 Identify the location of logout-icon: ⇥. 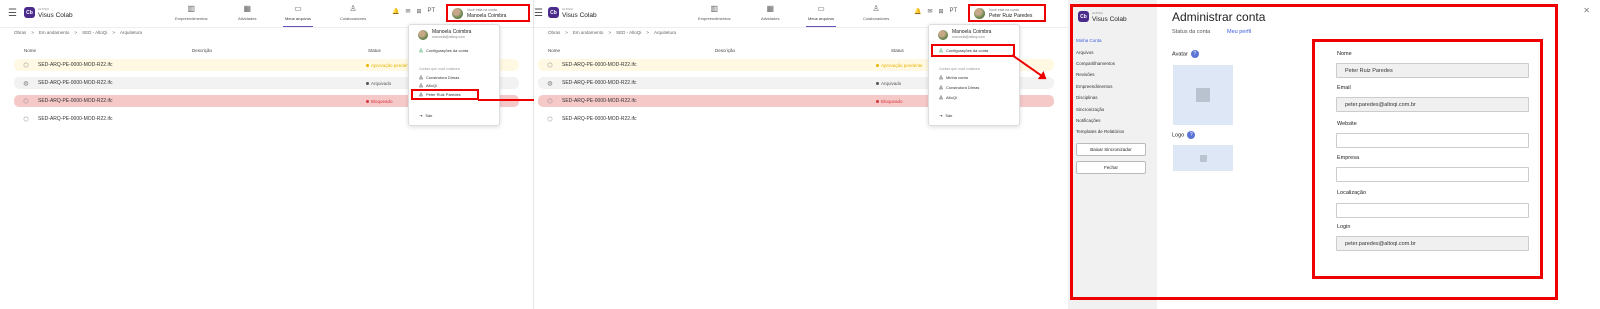
(421, 115).